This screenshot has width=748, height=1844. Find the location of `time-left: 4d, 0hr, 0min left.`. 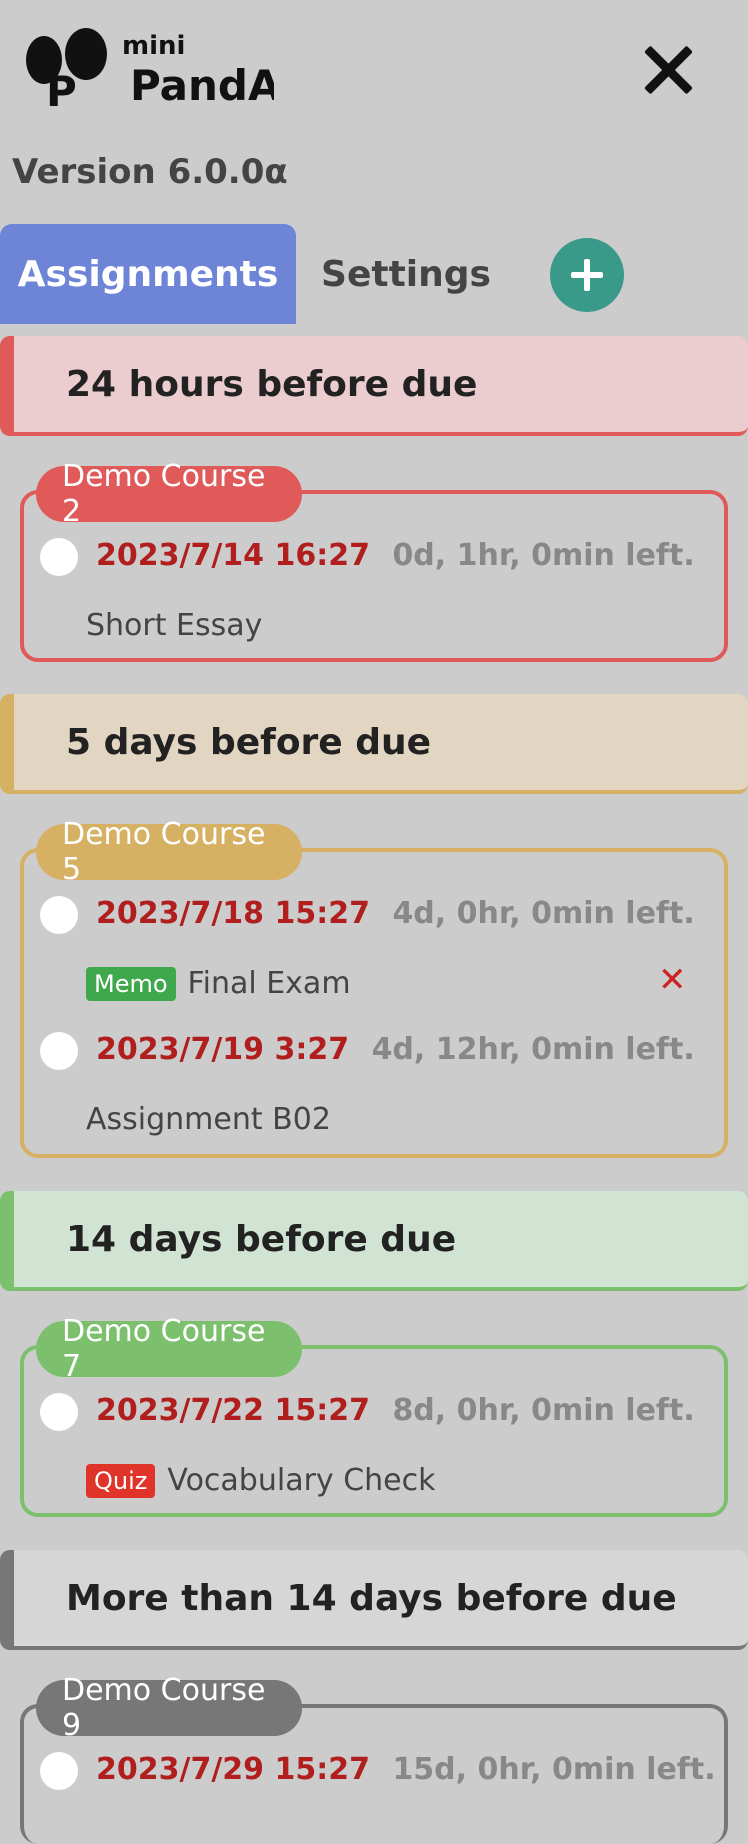

time-left: 4d, 0hr, 0min left. is located at coordinates (543, 913).